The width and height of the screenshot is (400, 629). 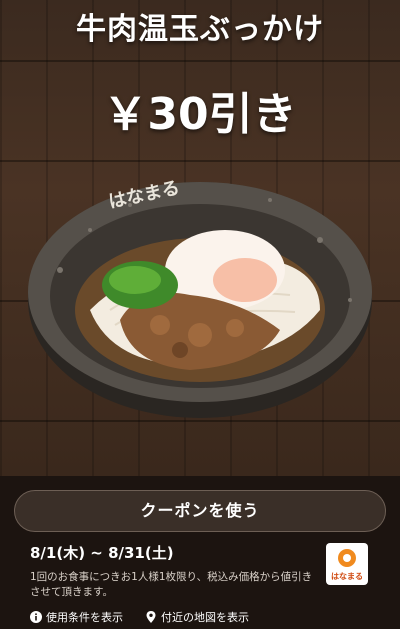 I want to click on coupon-title: 牛肉温玉ぶっかけ, so click(x=200, y=29).